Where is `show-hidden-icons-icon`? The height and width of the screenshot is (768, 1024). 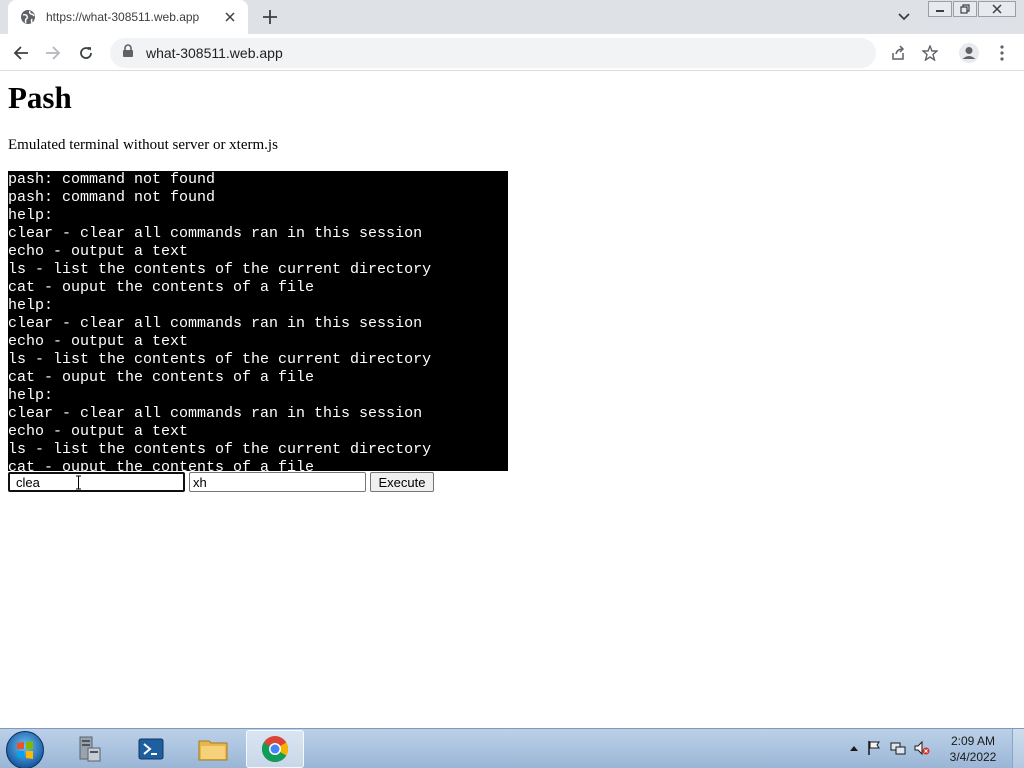 show-hidden-icons-icon is located at coordinates (854, 748).